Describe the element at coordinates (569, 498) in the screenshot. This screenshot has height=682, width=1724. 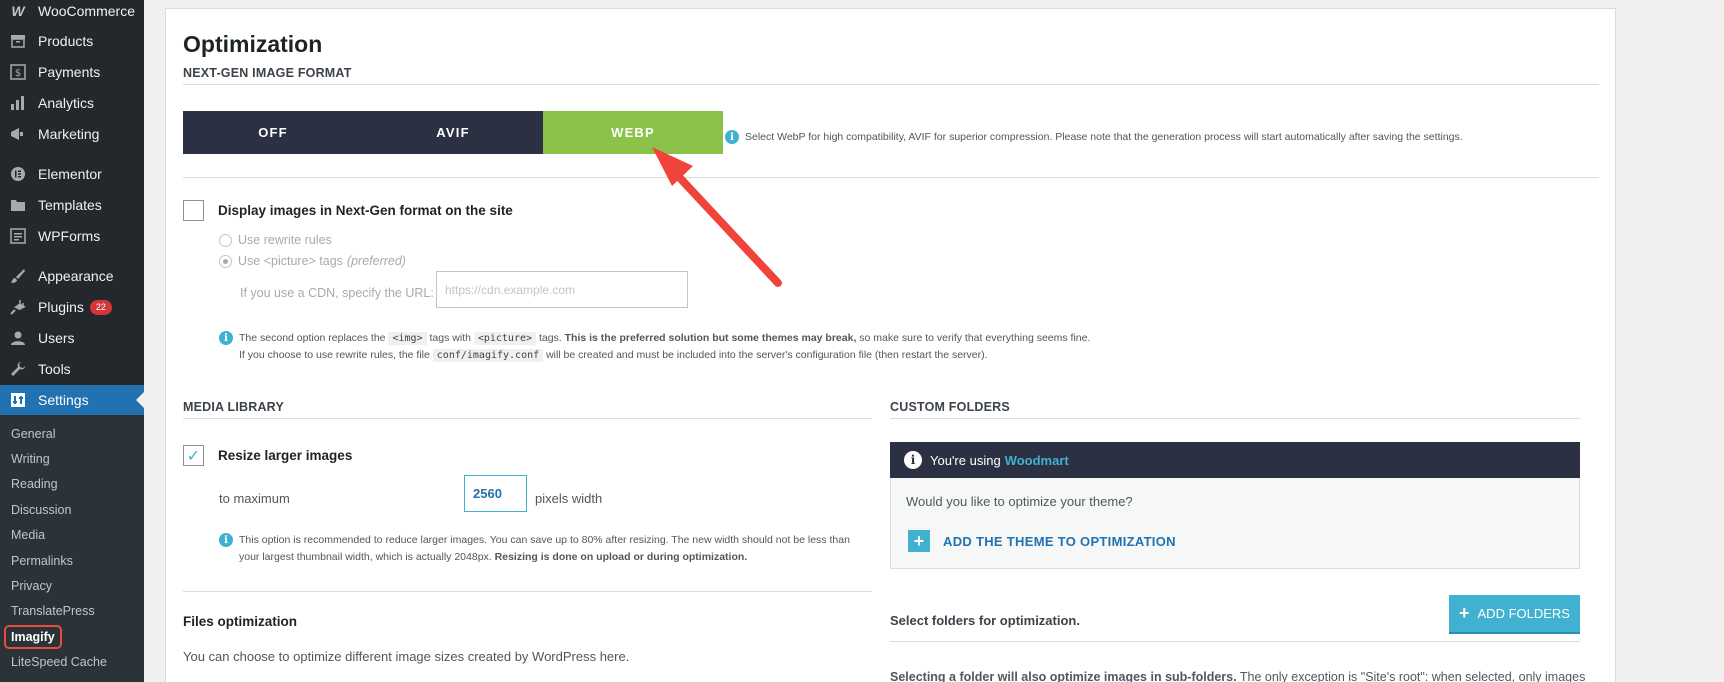
I see `pixels-width-label: pixels width` at that location.